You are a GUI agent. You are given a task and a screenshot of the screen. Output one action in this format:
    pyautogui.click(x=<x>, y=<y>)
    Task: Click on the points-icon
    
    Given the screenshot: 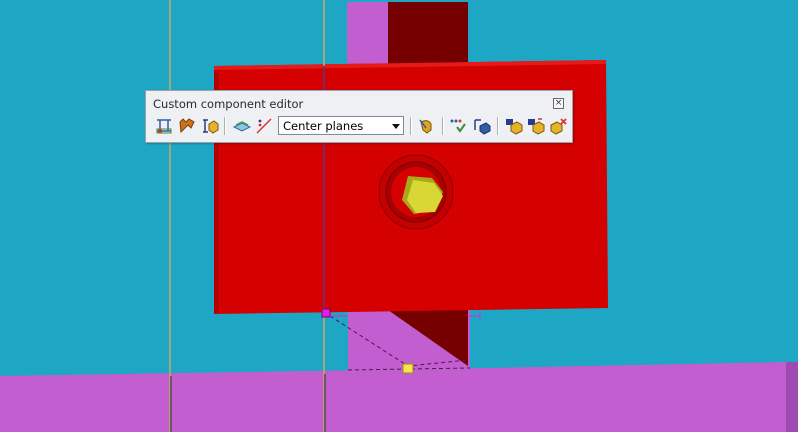 What is the action you would take?
    pyautogui.click(x=164, y=126)
    